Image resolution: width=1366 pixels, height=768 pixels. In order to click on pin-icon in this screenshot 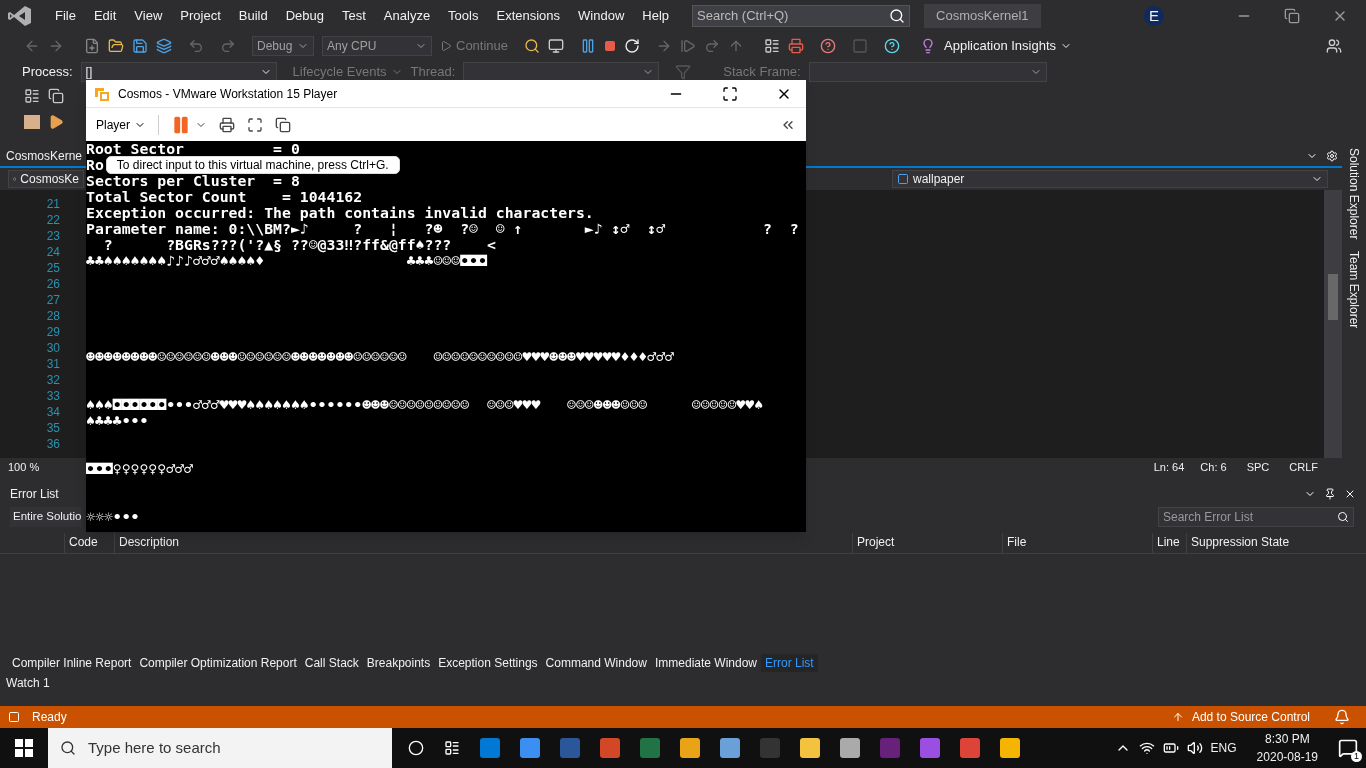, I will do `click(1330, 494)`.